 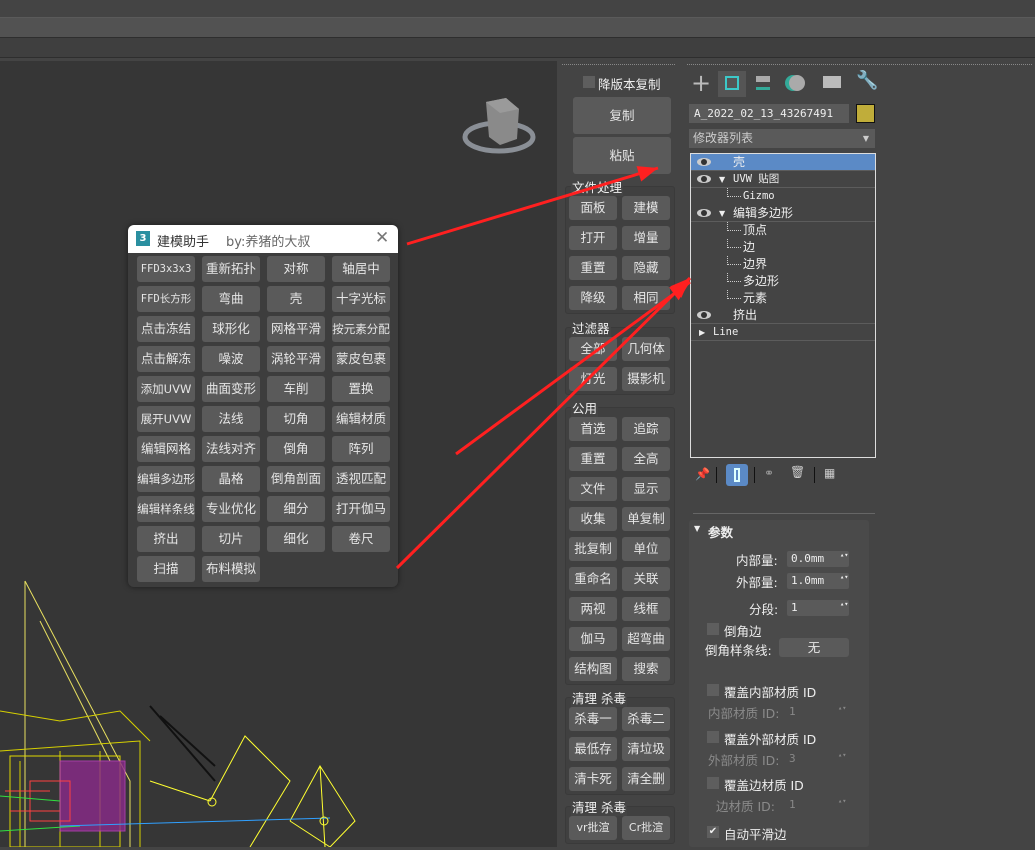 I want to click on annotation-arrows, so click(x=543, y=368).